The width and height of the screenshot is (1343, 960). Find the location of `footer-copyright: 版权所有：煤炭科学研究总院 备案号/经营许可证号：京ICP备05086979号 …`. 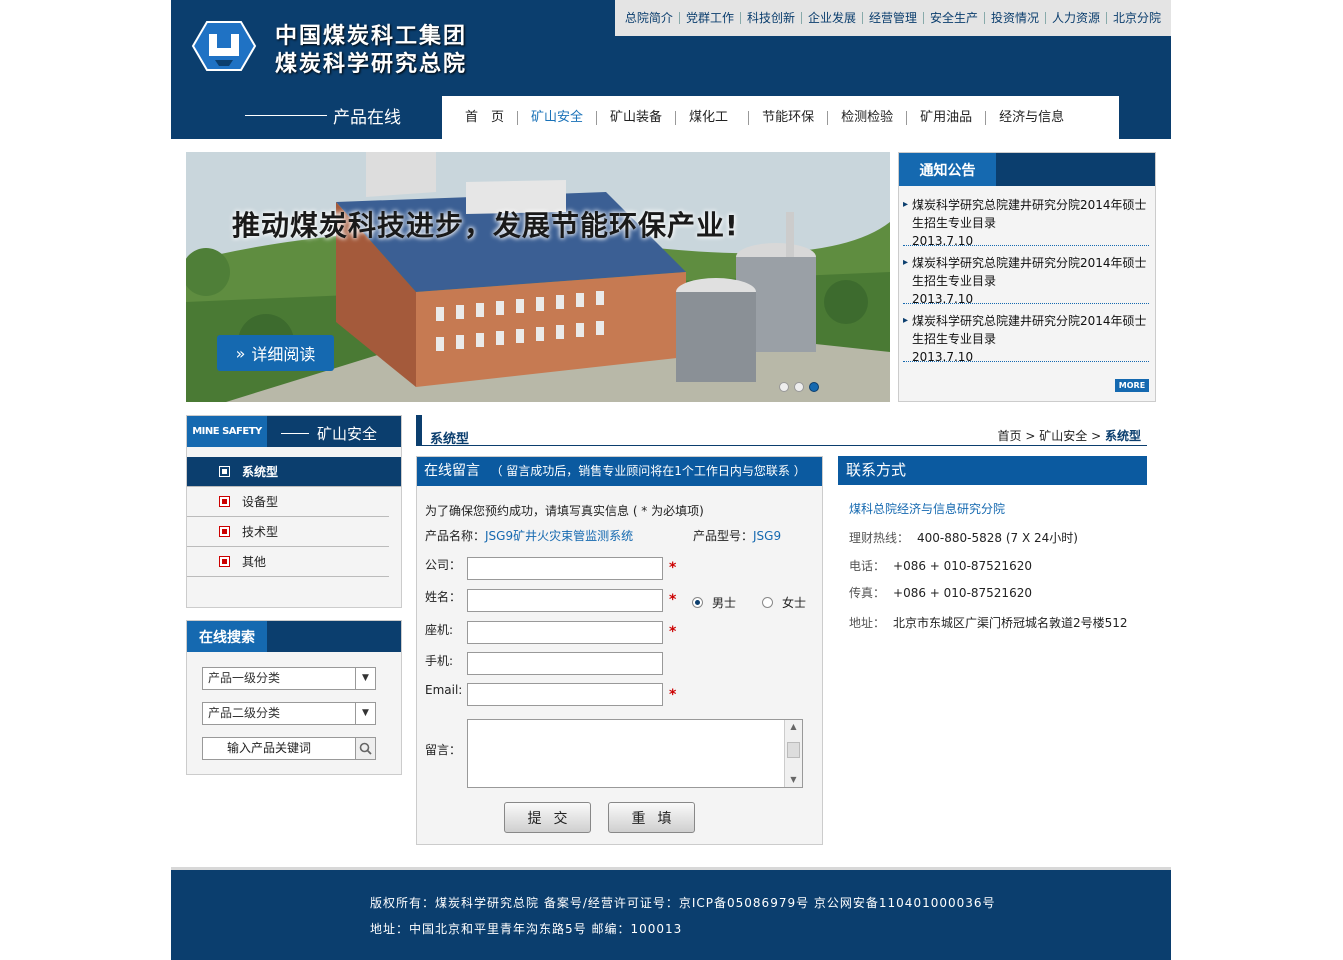

footer-copyright: 版权所有：煤炭科学研究总院 备案号/经营许可证号：京ICP备05086979号 … is located at coordinates (683, 903).